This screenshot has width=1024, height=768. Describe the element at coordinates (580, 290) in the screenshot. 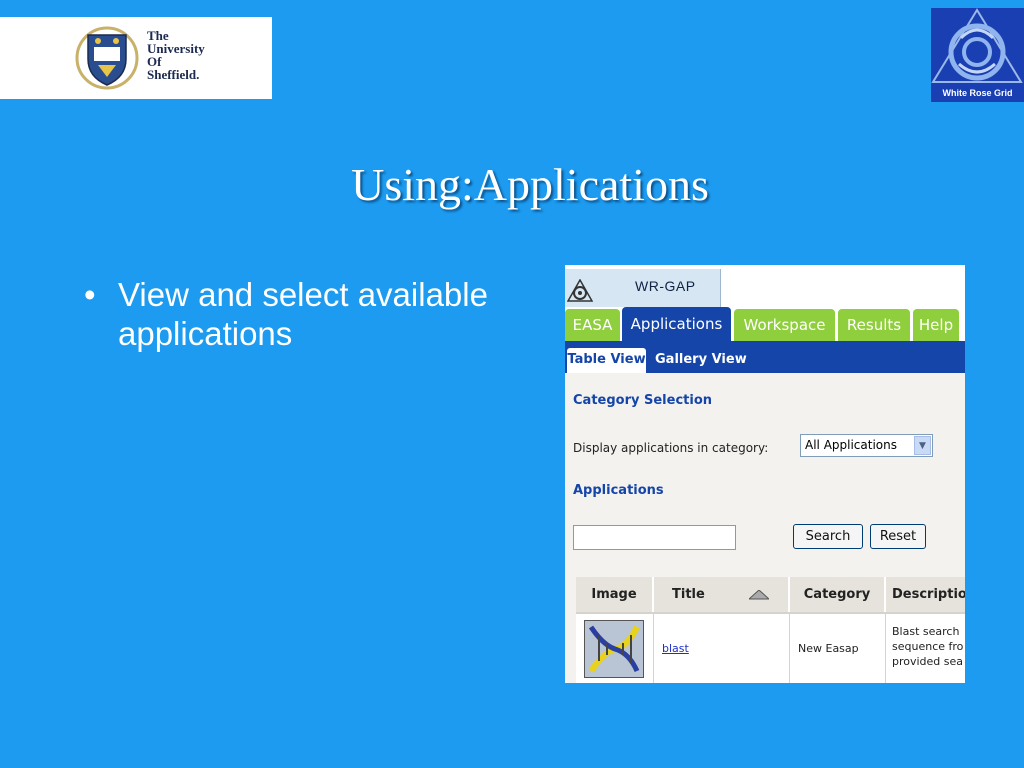

I see `app-emblem-icon` at that location.